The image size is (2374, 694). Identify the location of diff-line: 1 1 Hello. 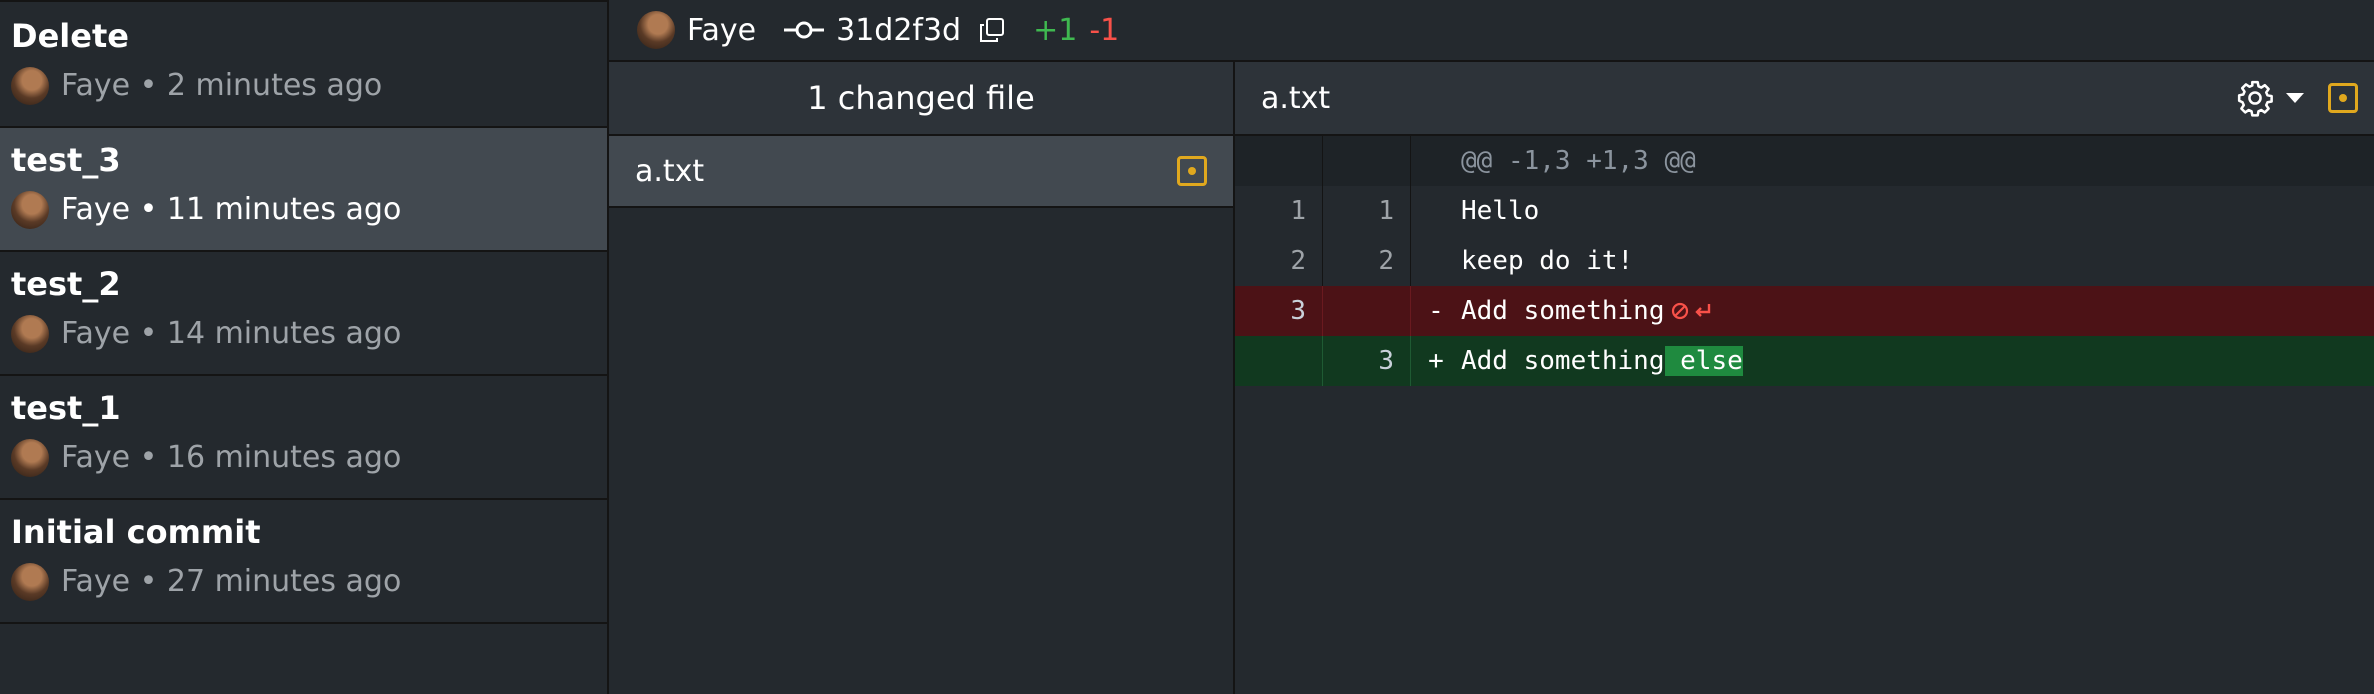
(1804, 211).